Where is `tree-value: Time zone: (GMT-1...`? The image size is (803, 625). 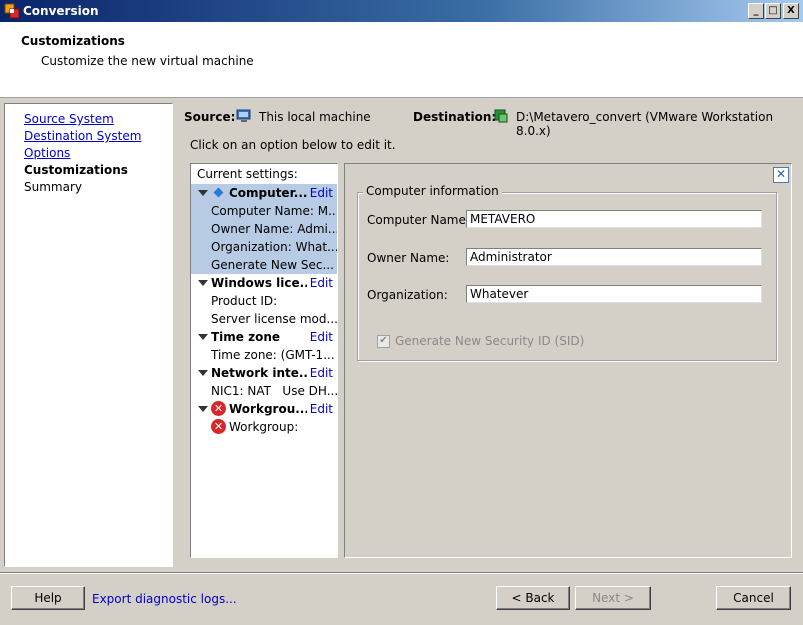 tree-value: Time zone: (GMT-1... is located at coordinates (264, 355).